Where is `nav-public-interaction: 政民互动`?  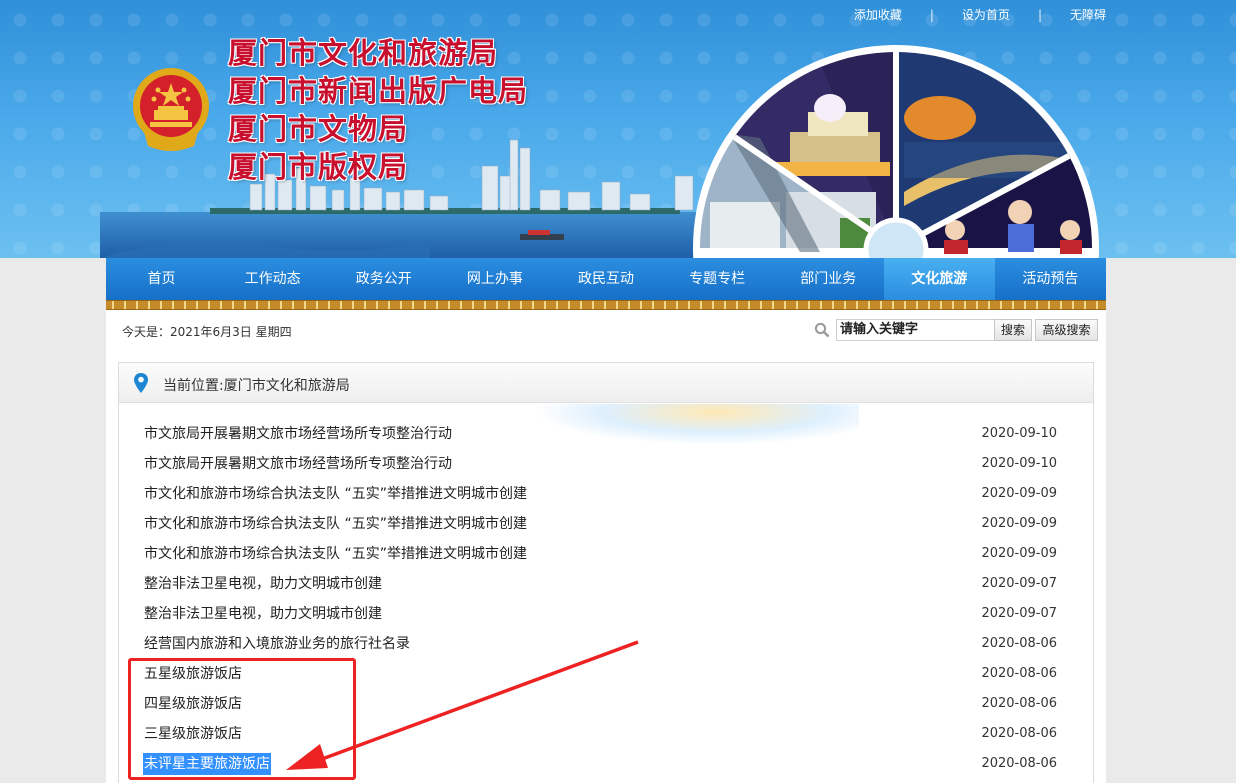
nav-public-interaction: 政民互动 is located at coordinates (605, 279).